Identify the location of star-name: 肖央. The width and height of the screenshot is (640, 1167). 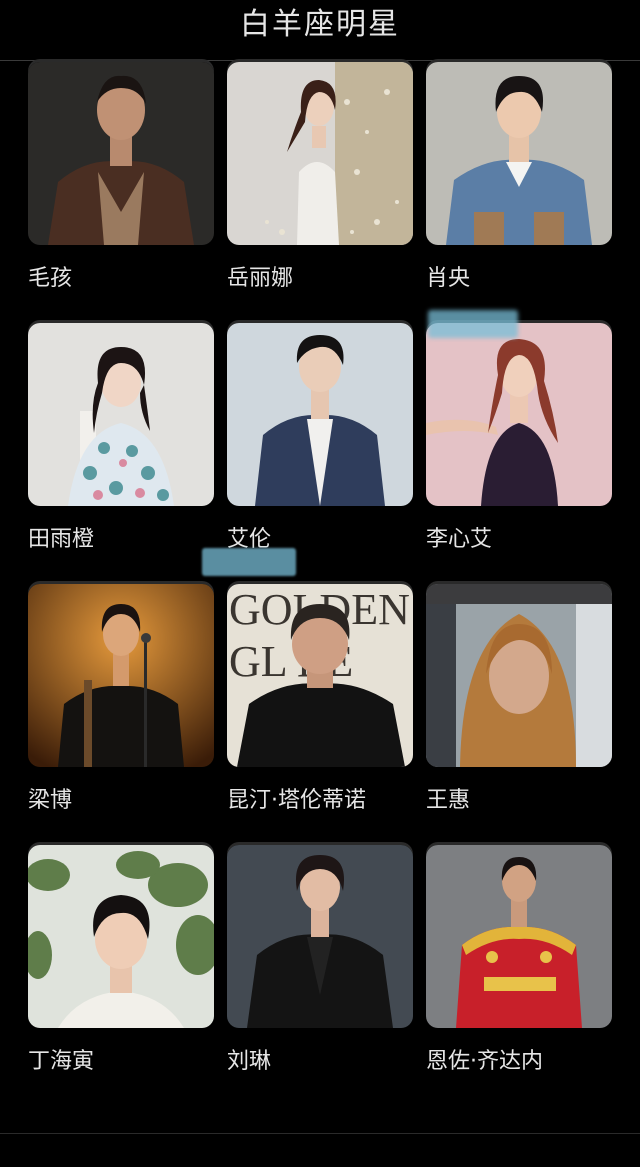
(448, 276).